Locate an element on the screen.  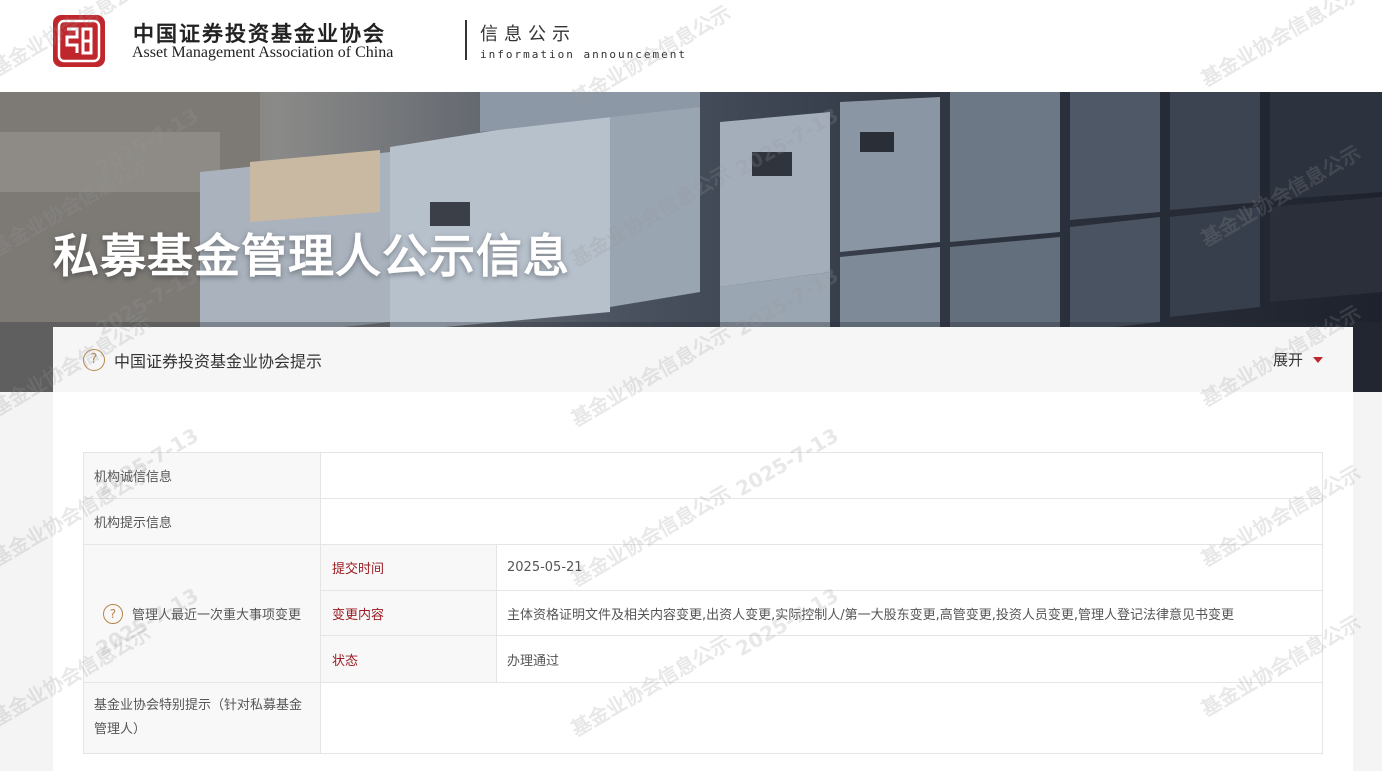
amac-logo is located at coordinates (79, 41).